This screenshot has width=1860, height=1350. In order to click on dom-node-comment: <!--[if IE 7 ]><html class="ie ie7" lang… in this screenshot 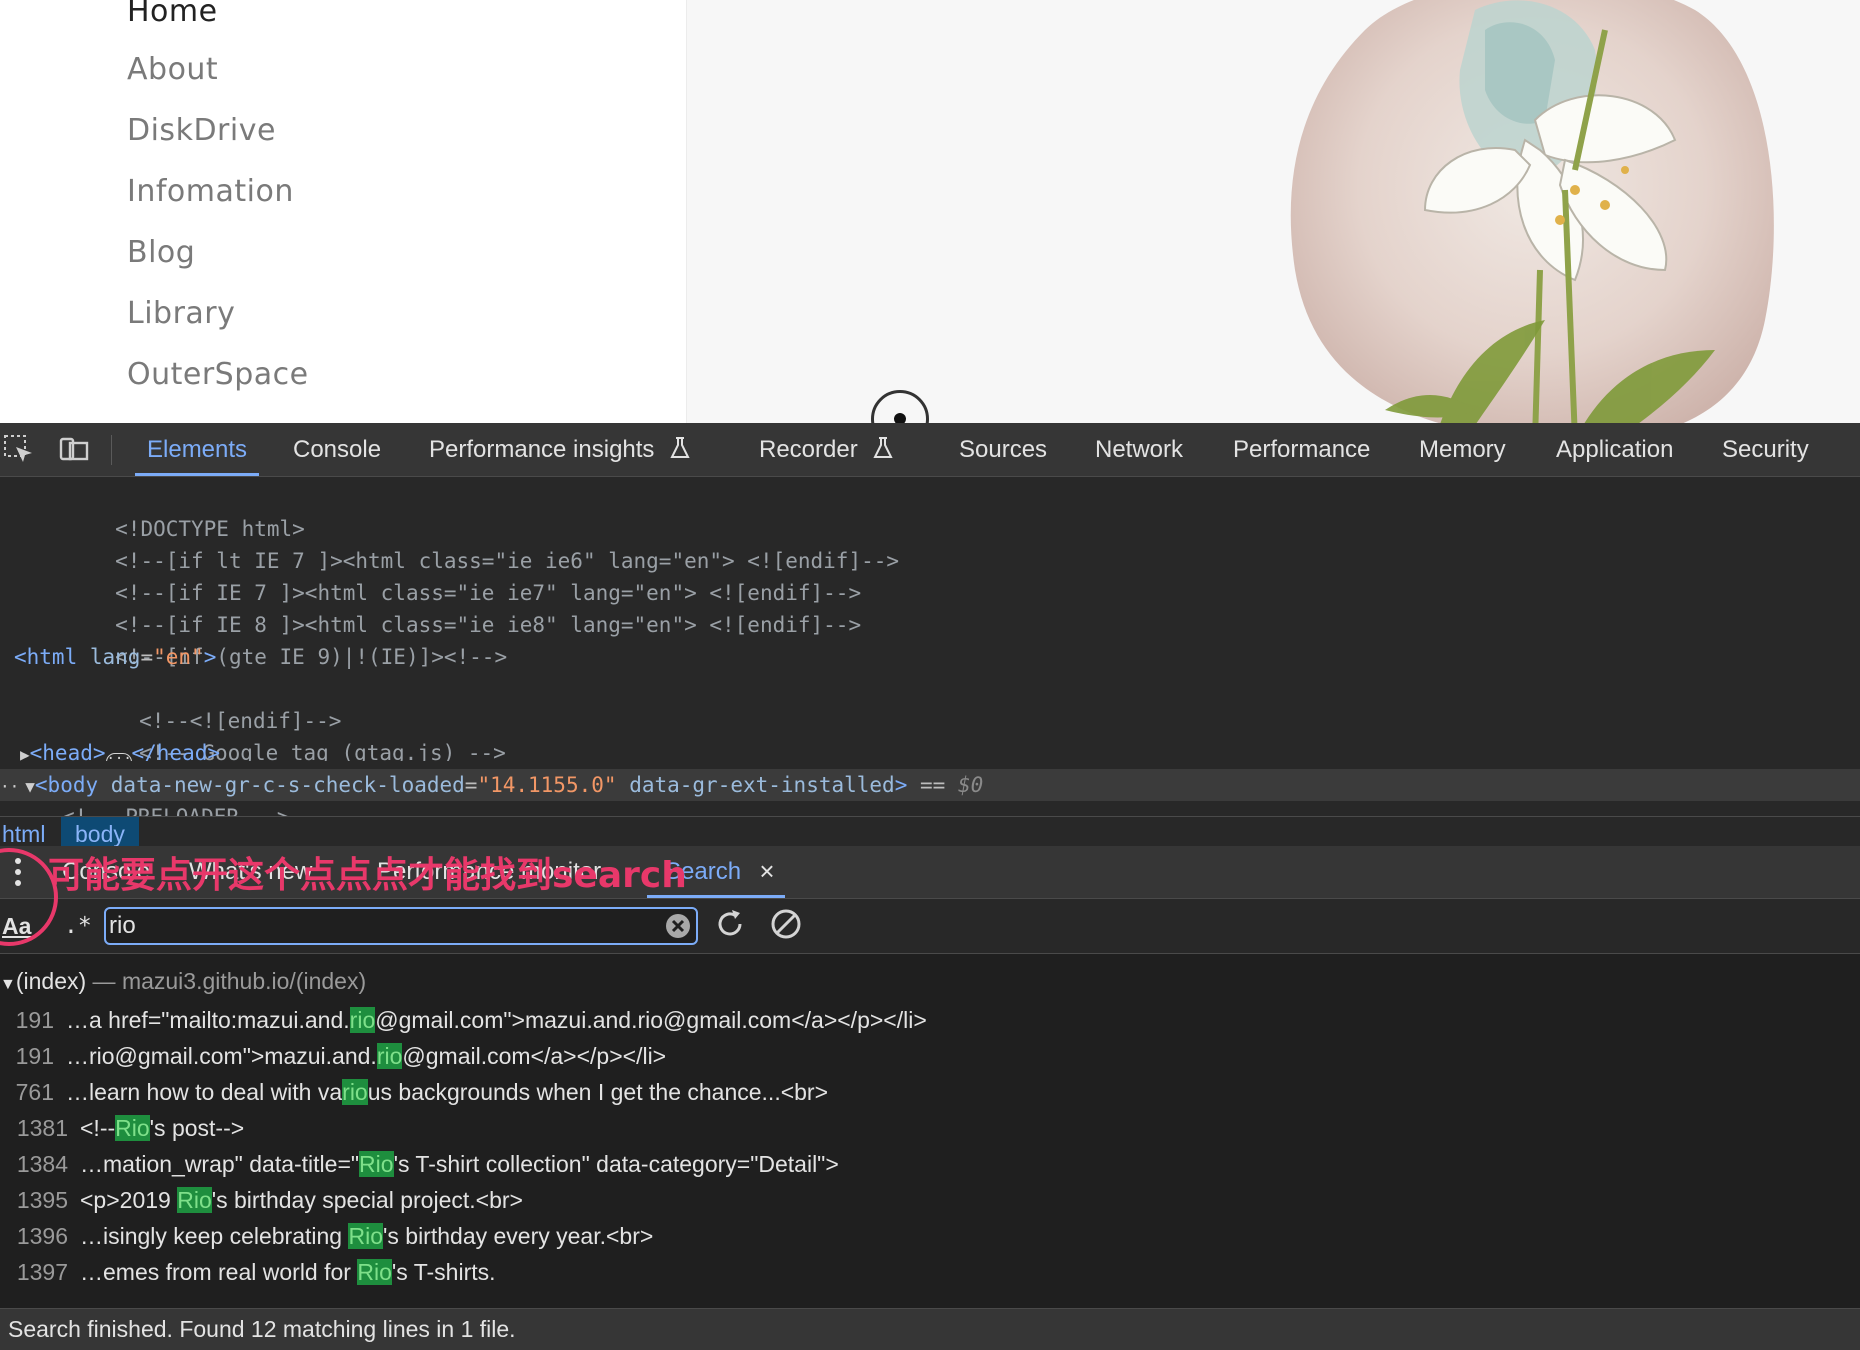, I will do `click(930, 575)`.